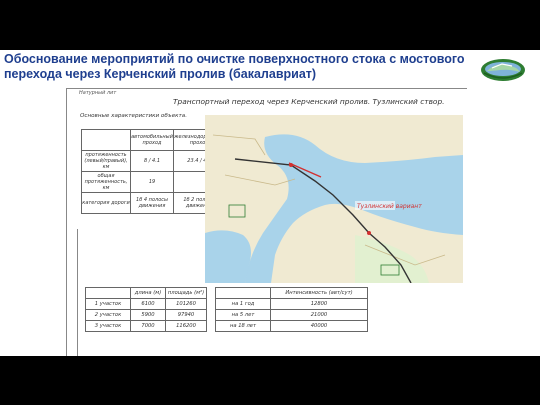 This screenshot has width=540, height=405. I want to click on length-row-length: 6100, so click(148, 304).